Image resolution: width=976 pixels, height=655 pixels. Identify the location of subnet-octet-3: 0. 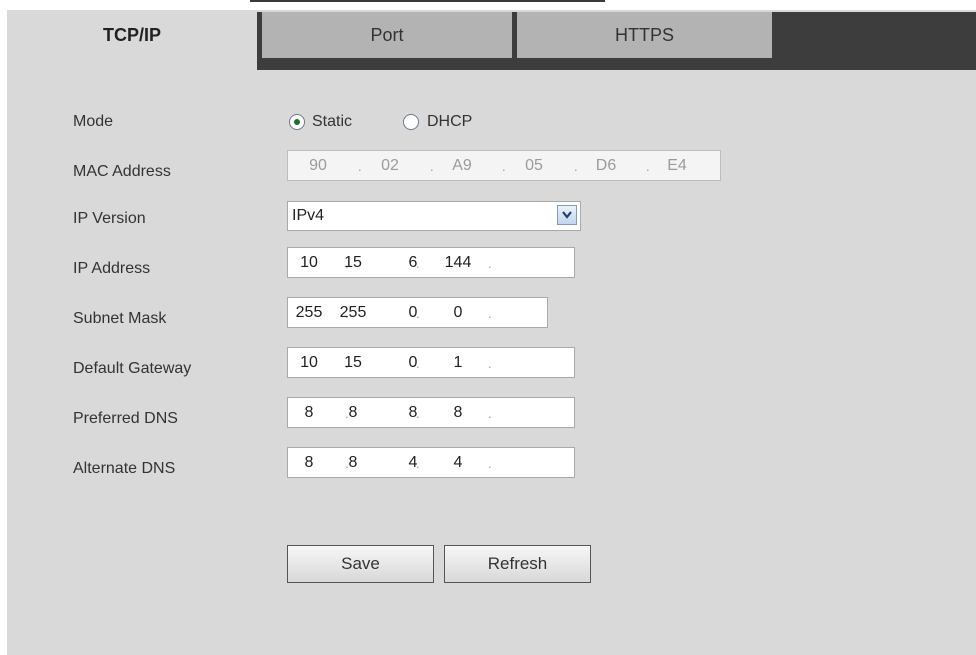
(413, 312).